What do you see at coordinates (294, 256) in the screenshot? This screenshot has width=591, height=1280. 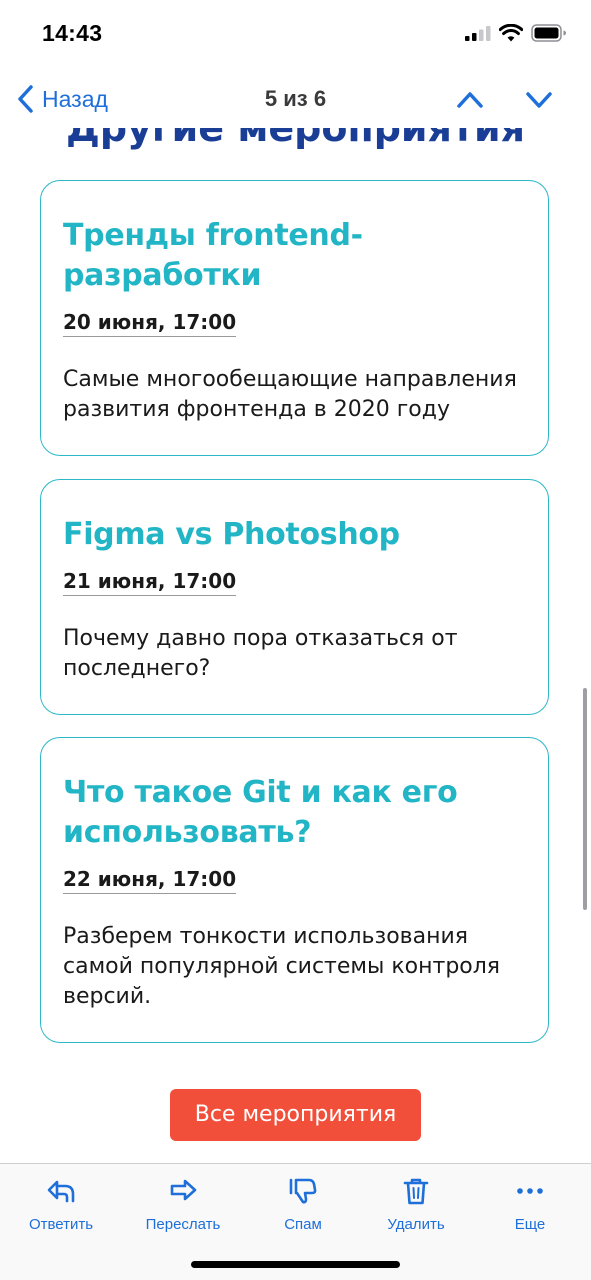 I see `event-title: Тренды frontend-разработки` at bounding box center [294, 256].